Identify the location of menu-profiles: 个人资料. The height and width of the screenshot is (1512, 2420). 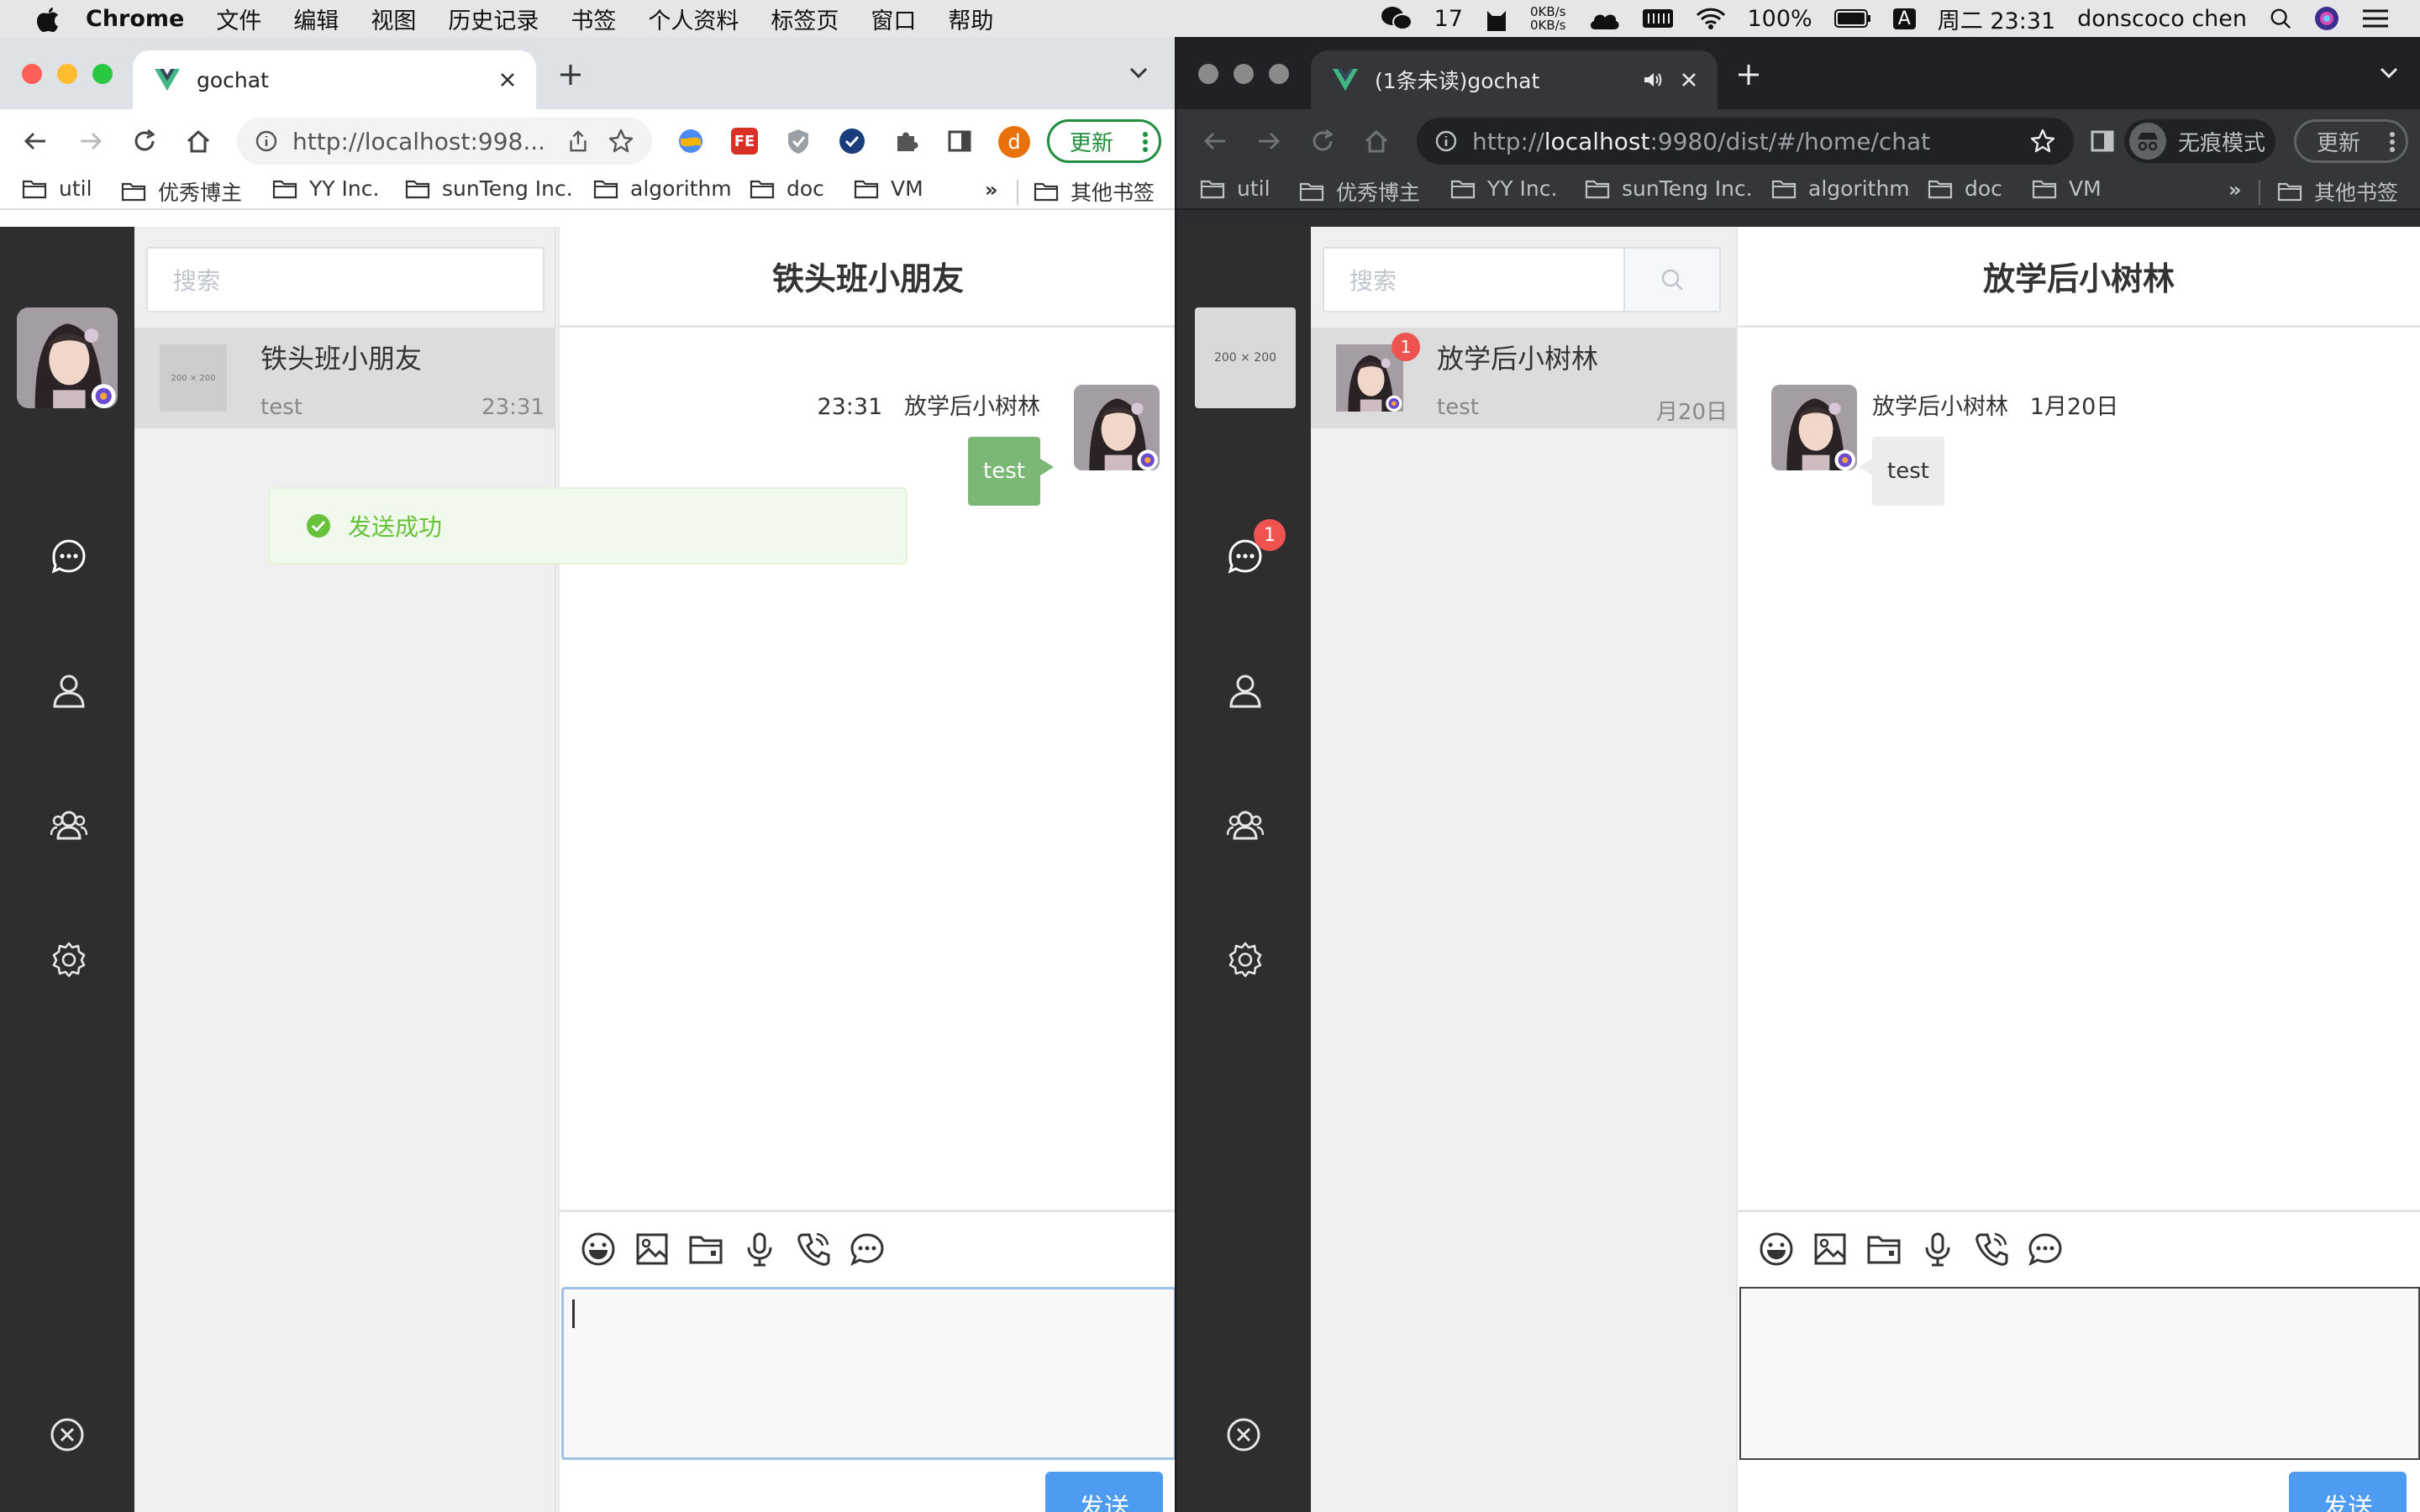
(693, 19).